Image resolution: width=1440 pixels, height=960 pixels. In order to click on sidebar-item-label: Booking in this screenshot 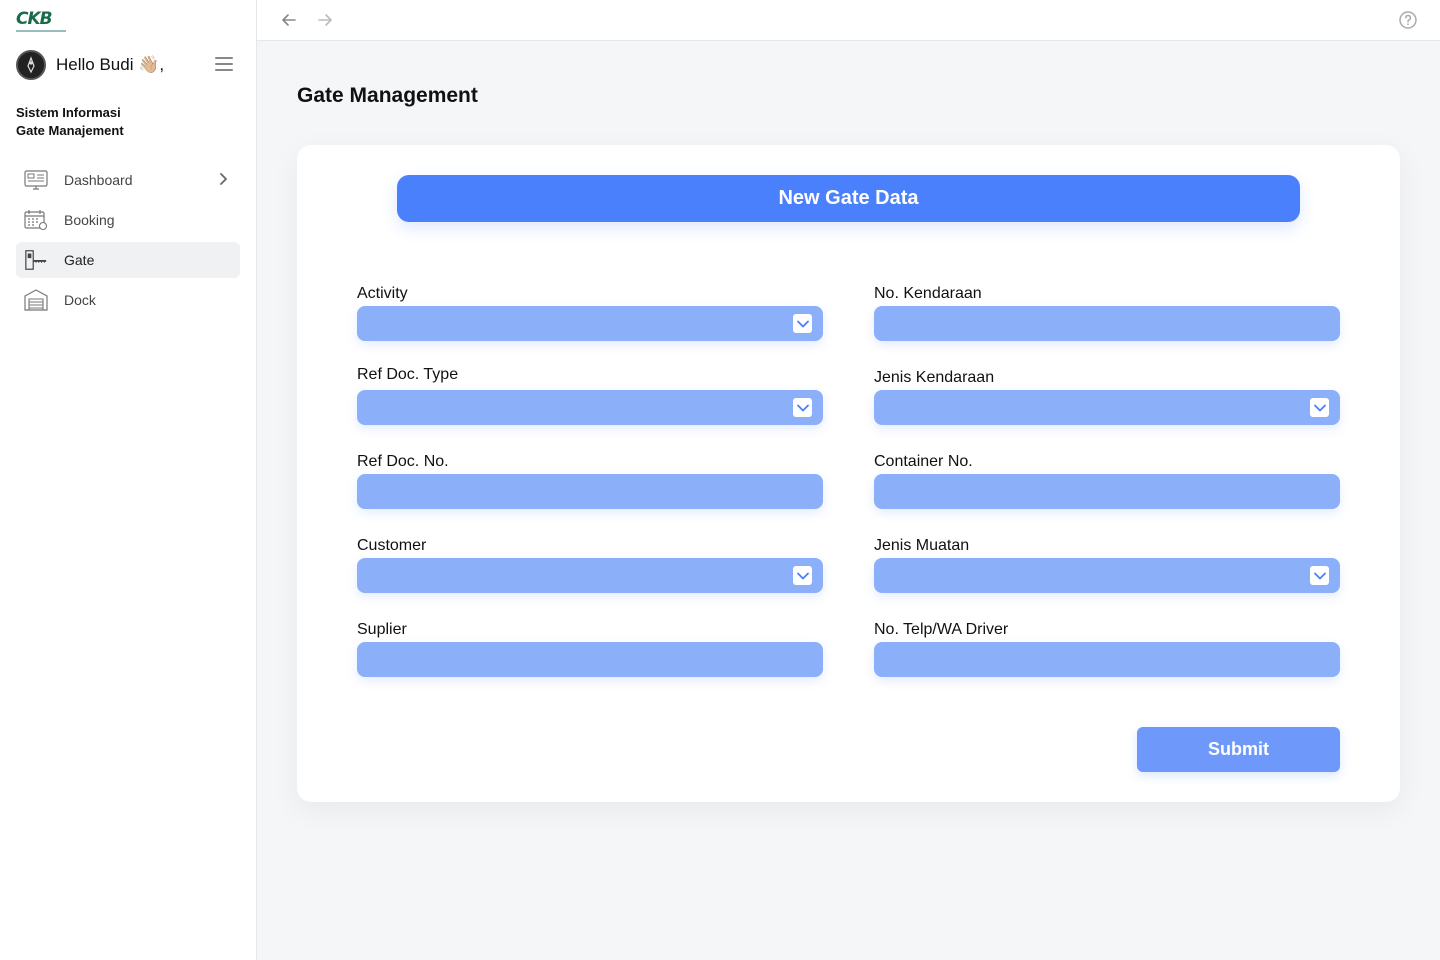, I will do `click(89, 220)`.